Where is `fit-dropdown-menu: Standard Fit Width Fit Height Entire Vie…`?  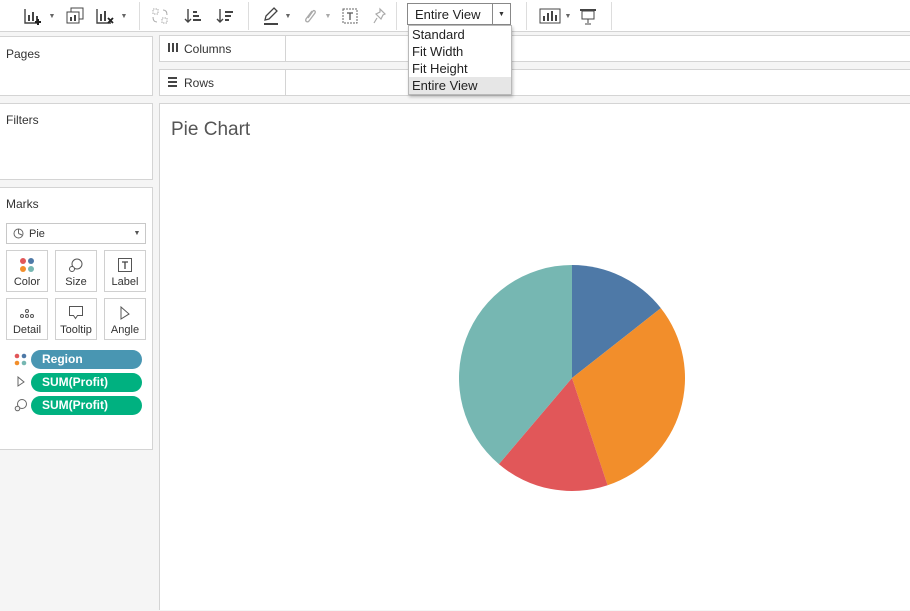
fit-dropdown-menu: Standard Fit Width Fit Height Entire Vie… is located at coordinates (460, 60).